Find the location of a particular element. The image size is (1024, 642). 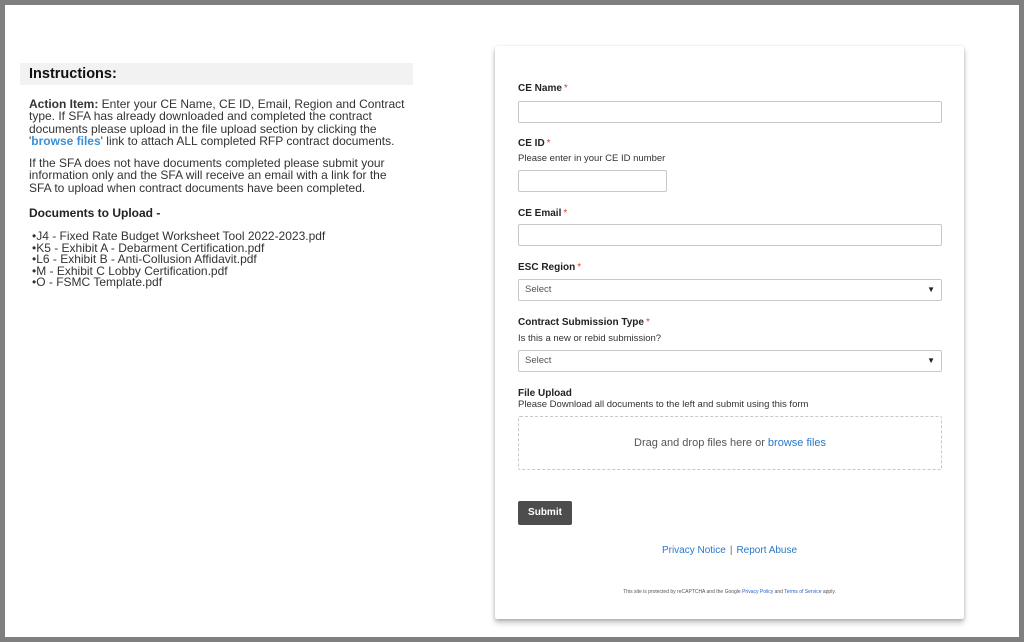

browse-files-link-instructions: browse files is located at coordinates (65, 141).